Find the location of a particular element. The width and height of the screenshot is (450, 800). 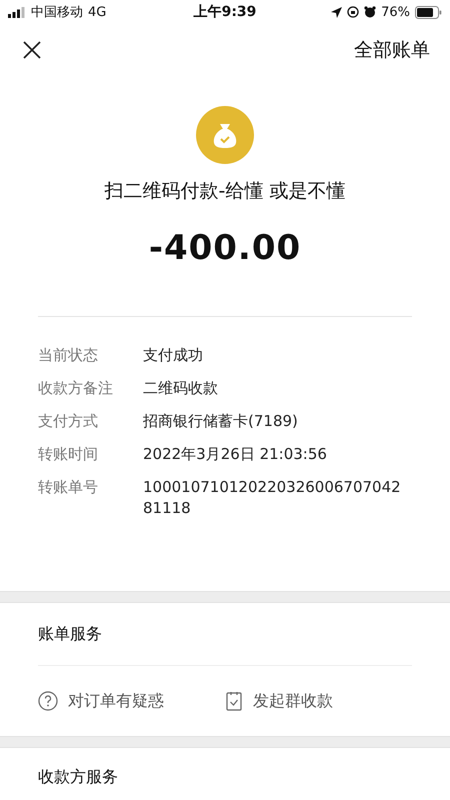

close-icon is located at coordinates (32, 50).